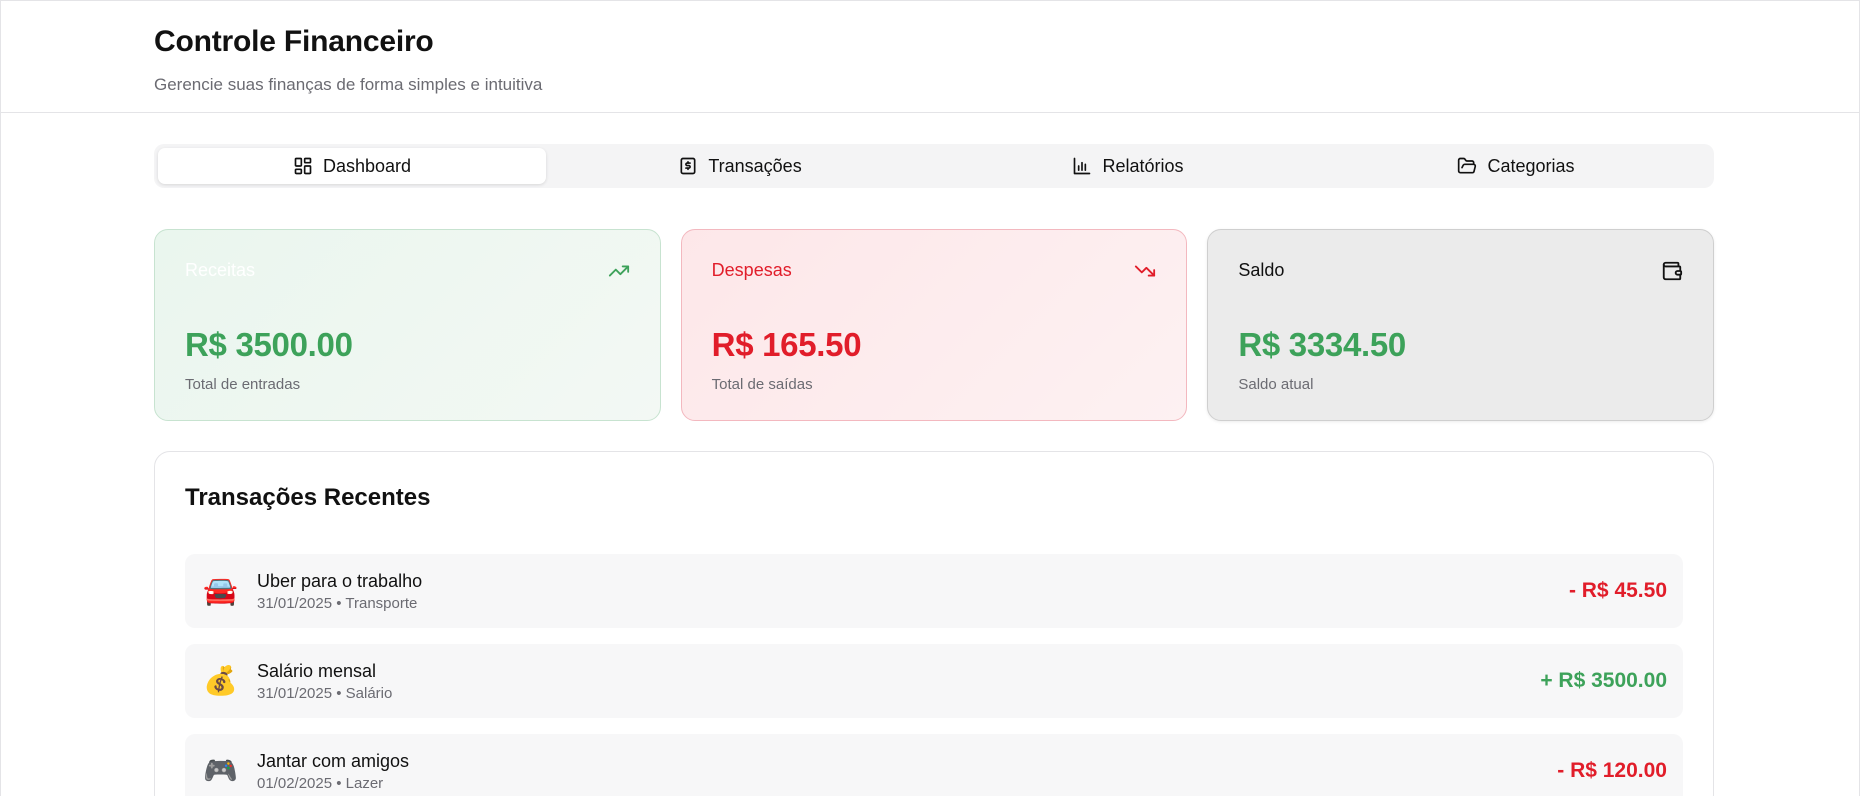 This screenshot has height=796, width=1860. What do you see at coordinates (898, 681) in the screenshot?
I see `transaction-info: Salário mensal 31/01/2025 • Salário` at bounding box center [898, 681].